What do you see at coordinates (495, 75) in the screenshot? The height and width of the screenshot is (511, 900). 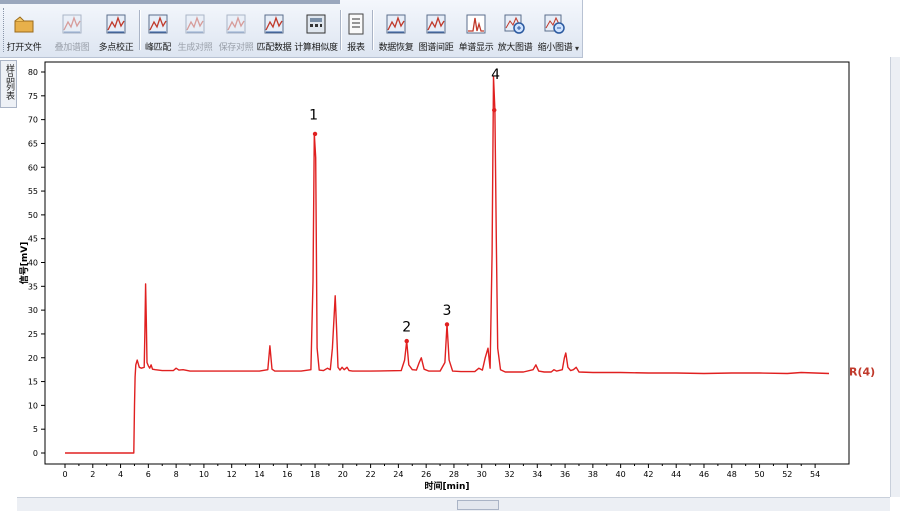 I see `peak-label-4: 4` at bounding box center [495, 75].